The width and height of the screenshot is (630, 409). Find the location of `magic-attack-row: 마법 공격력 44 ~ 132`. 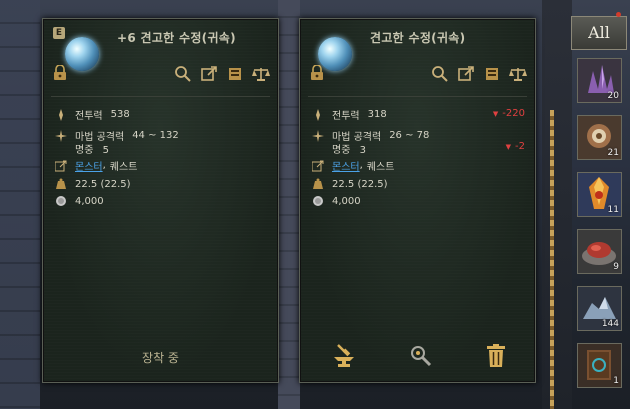

magic-attack-row: 마법 공격력 44 ~ 132 is located at coordinates (117, 135).